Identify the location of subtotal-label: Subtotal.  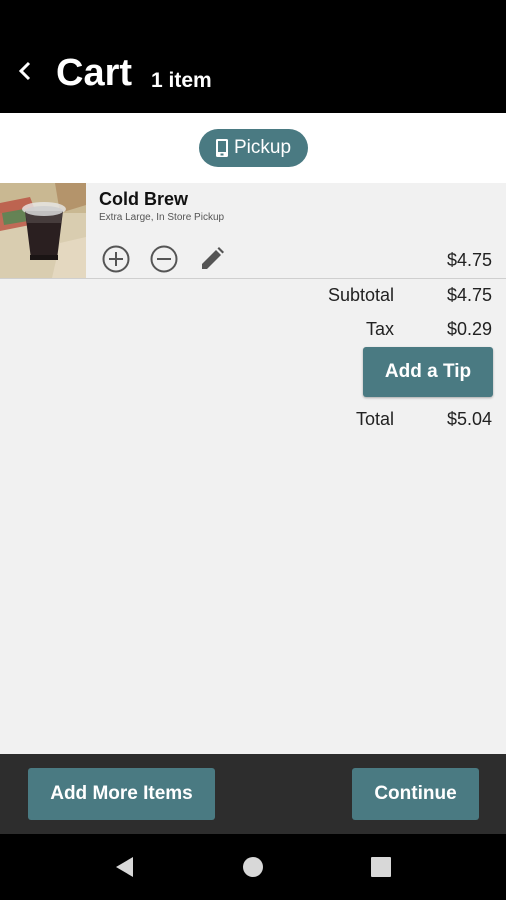
(360, 295).